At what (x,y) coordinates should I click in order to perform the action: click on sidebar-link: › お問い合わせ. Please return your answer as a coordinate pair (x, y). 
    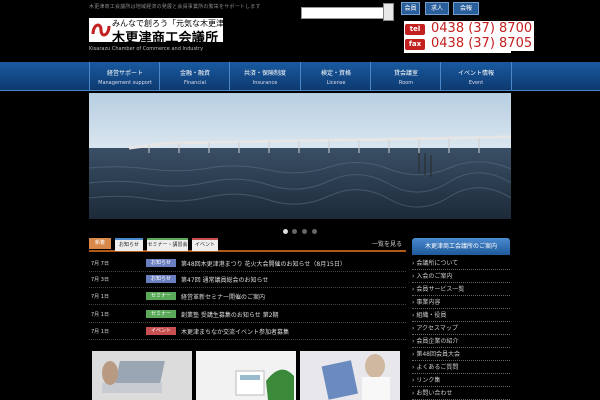
    Looking at the image, I should click on (461, 394).